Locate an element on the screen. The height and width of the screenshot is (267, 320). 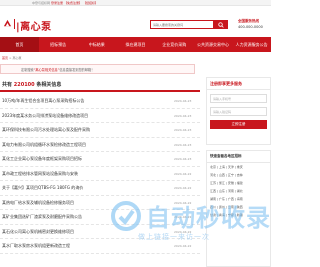
breadcrumb: 首页 > 离心泵 is located at coordinates (11, 58).